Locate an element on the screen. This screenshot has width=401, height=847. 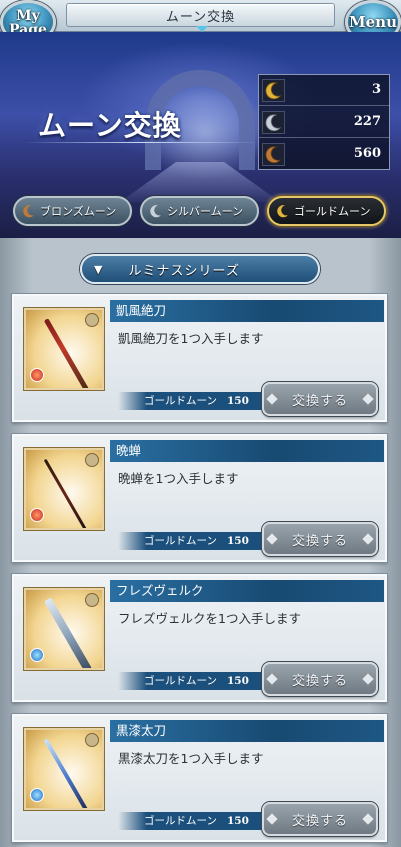
gold-moon-count: 3 is located at coordinates (376, 89).